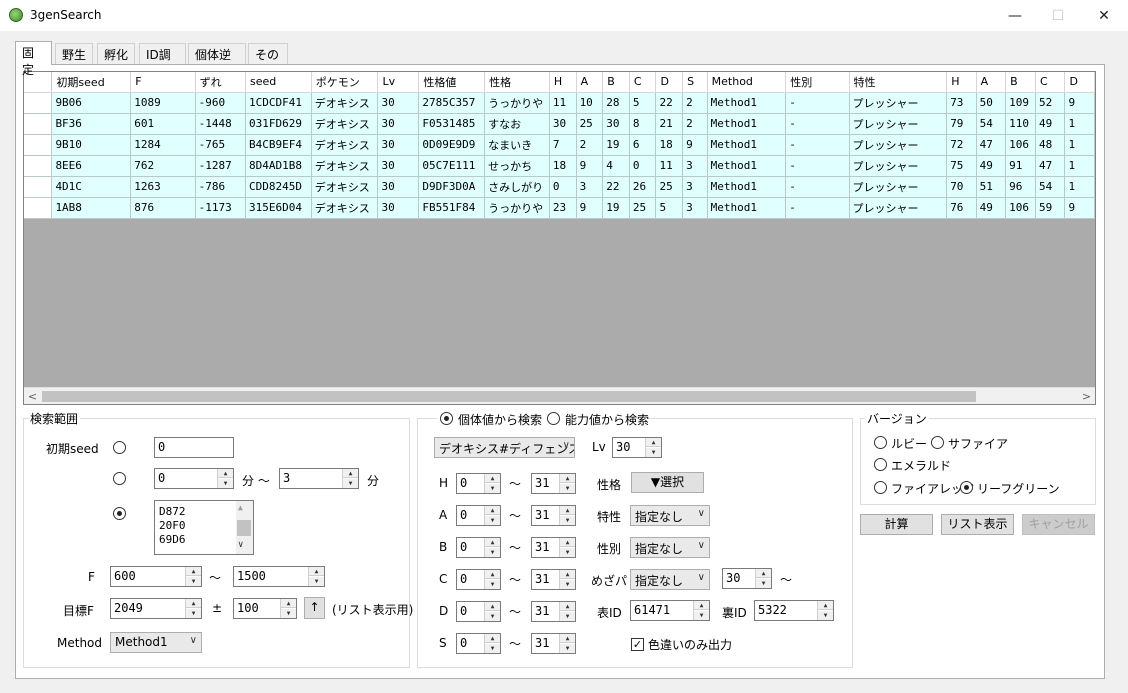  I want to click on column-header: F, so click(163, 82).